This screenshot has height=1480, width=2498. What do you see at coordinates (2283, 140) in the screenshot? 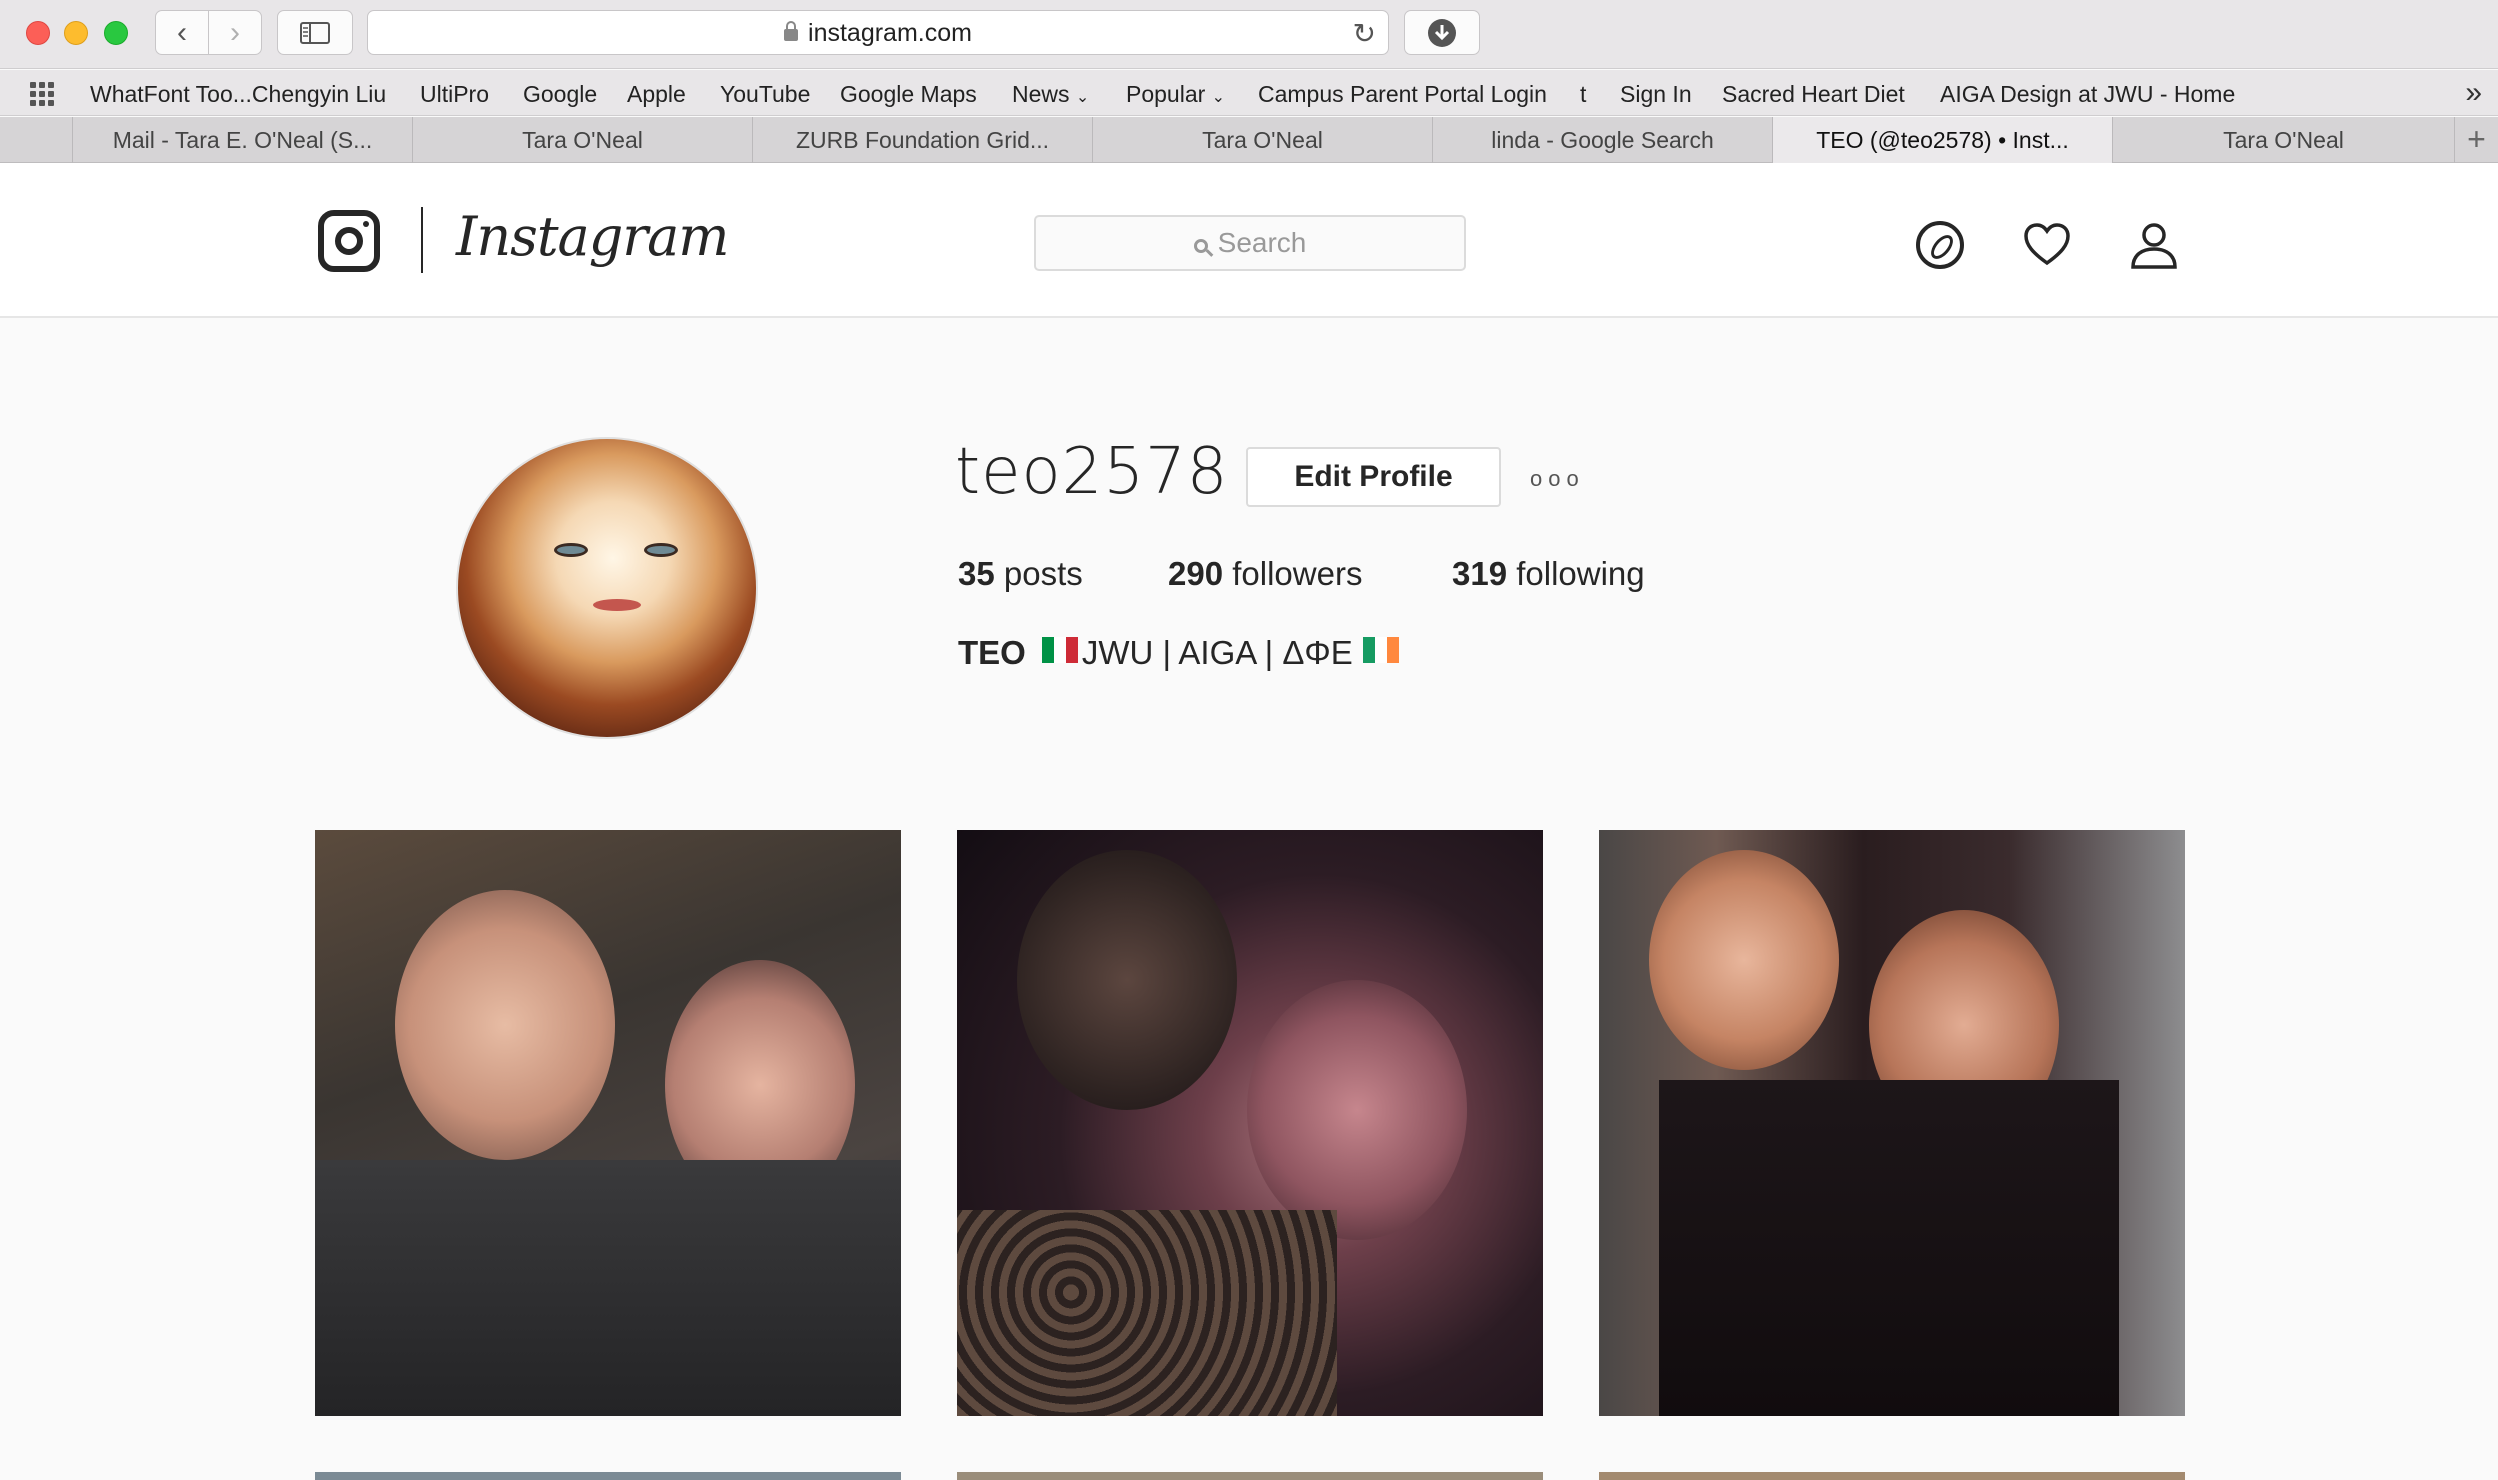
I see `tab-tara-oneal-3: Tara O'Neal` at bounding box center [2283, 140].